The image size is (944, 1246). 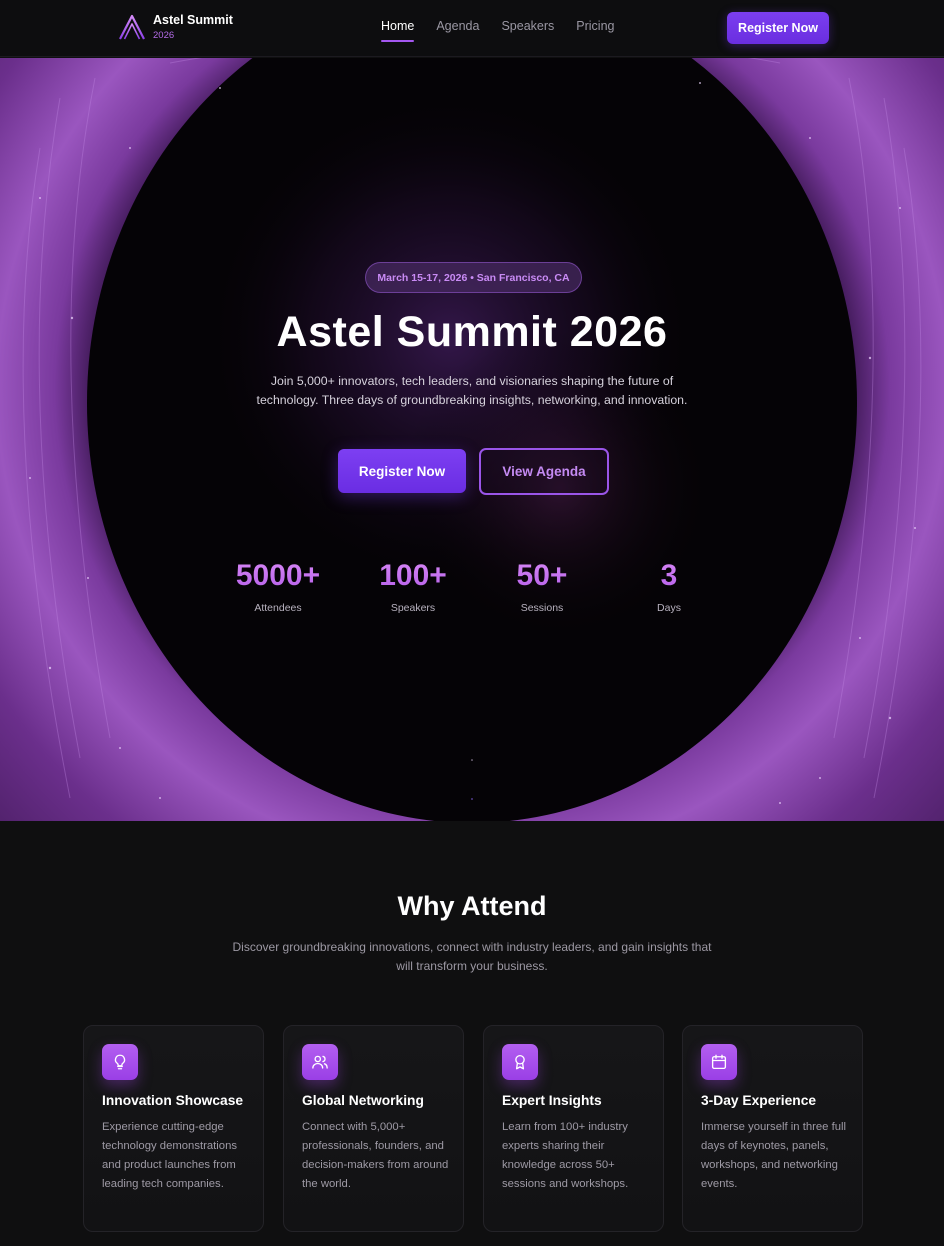 I want to click on view-agenda-button: View Agenda, so click(x=544, y=471).